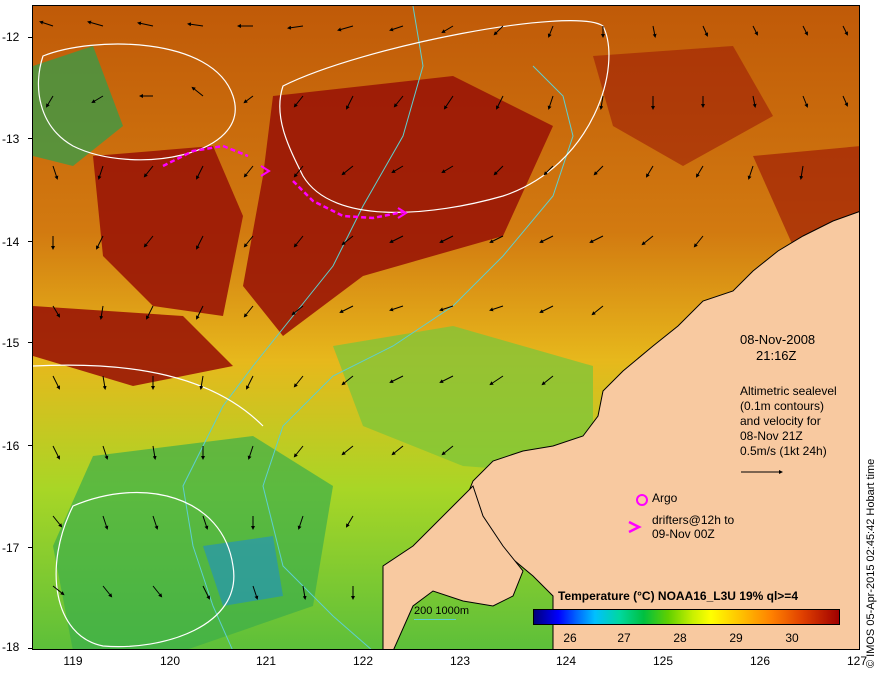  I want to click on lon-label: 124, so click(566, 661).